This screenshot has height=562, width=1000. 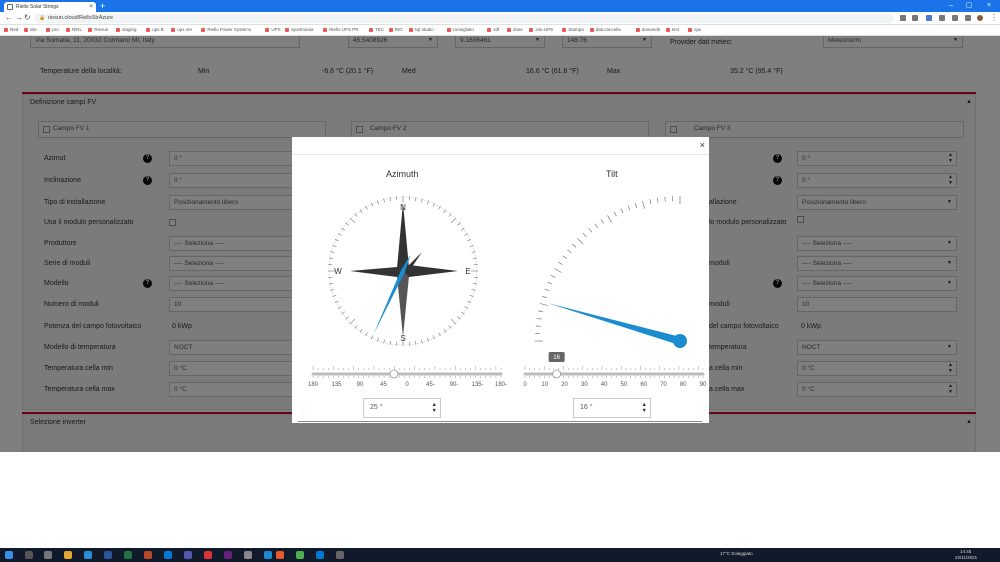 I want to click on tilt-needle, so click(x=614, y=323).